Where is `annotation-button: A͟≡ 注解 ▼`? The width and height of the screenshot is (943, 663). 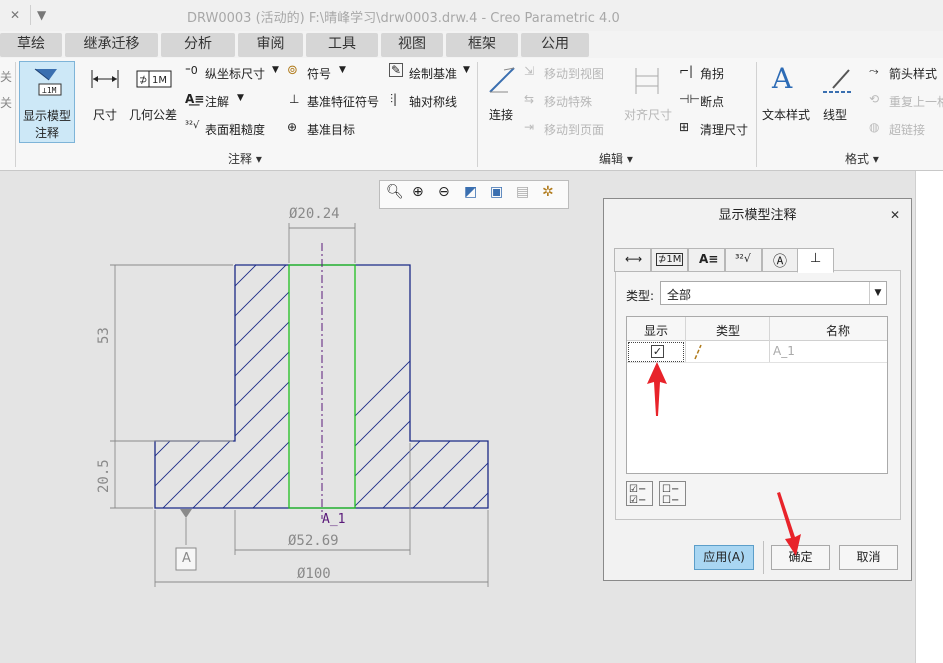 annotation-button: A͟≡ 注解 ▼ is located at coordinates (220, 101).